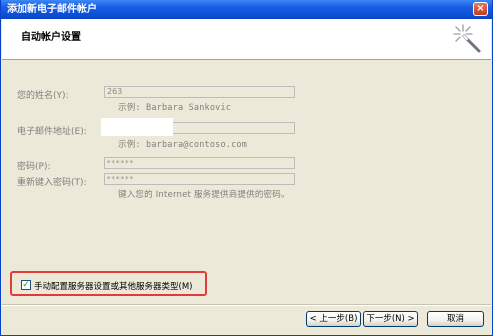 This screenshot has height=336, width=493. I want to click on name-label: 您的姓名(Y):, so click(43, 96).